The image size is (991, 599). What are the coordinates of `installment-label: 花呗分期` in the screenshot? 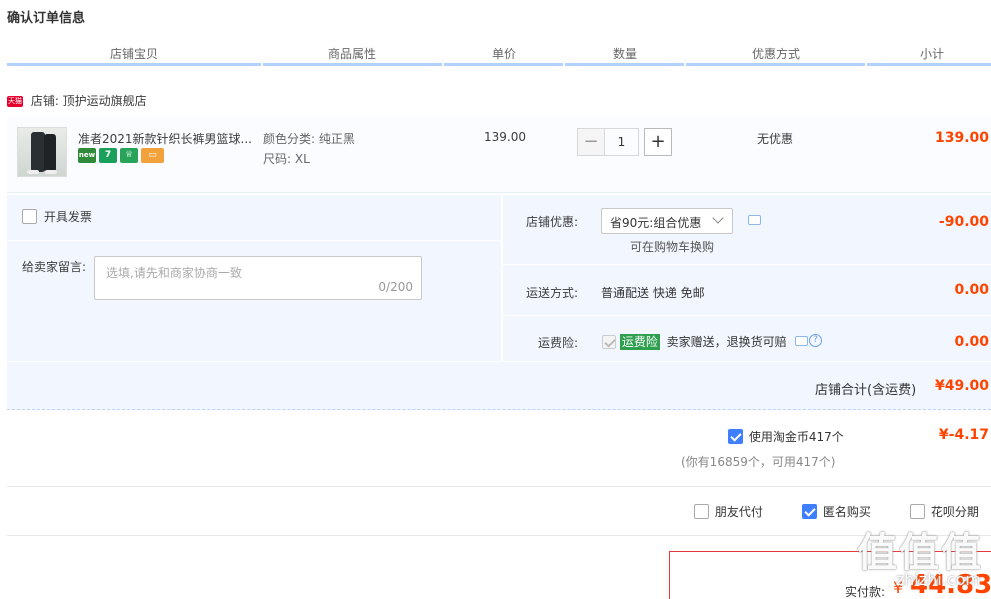 It's located at (954, 512).